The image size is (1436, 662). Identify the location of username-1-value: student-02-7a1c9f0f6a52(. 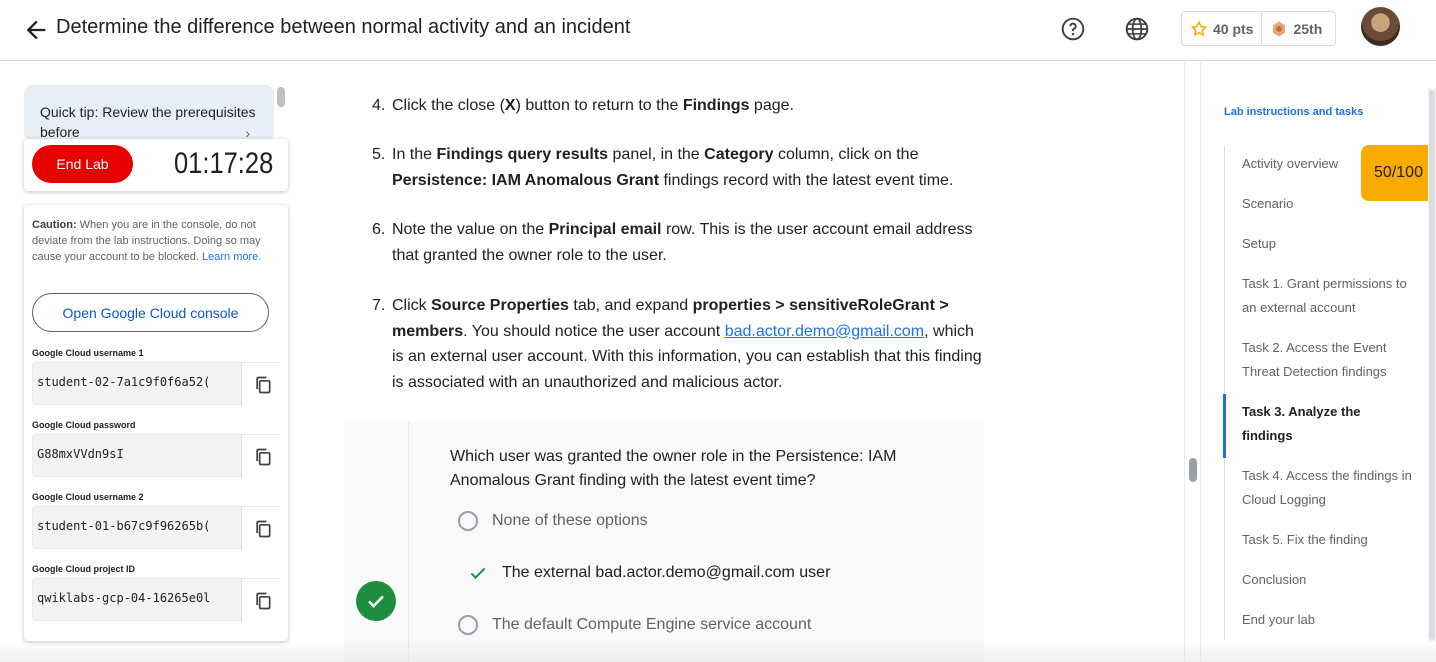
(134, 382).